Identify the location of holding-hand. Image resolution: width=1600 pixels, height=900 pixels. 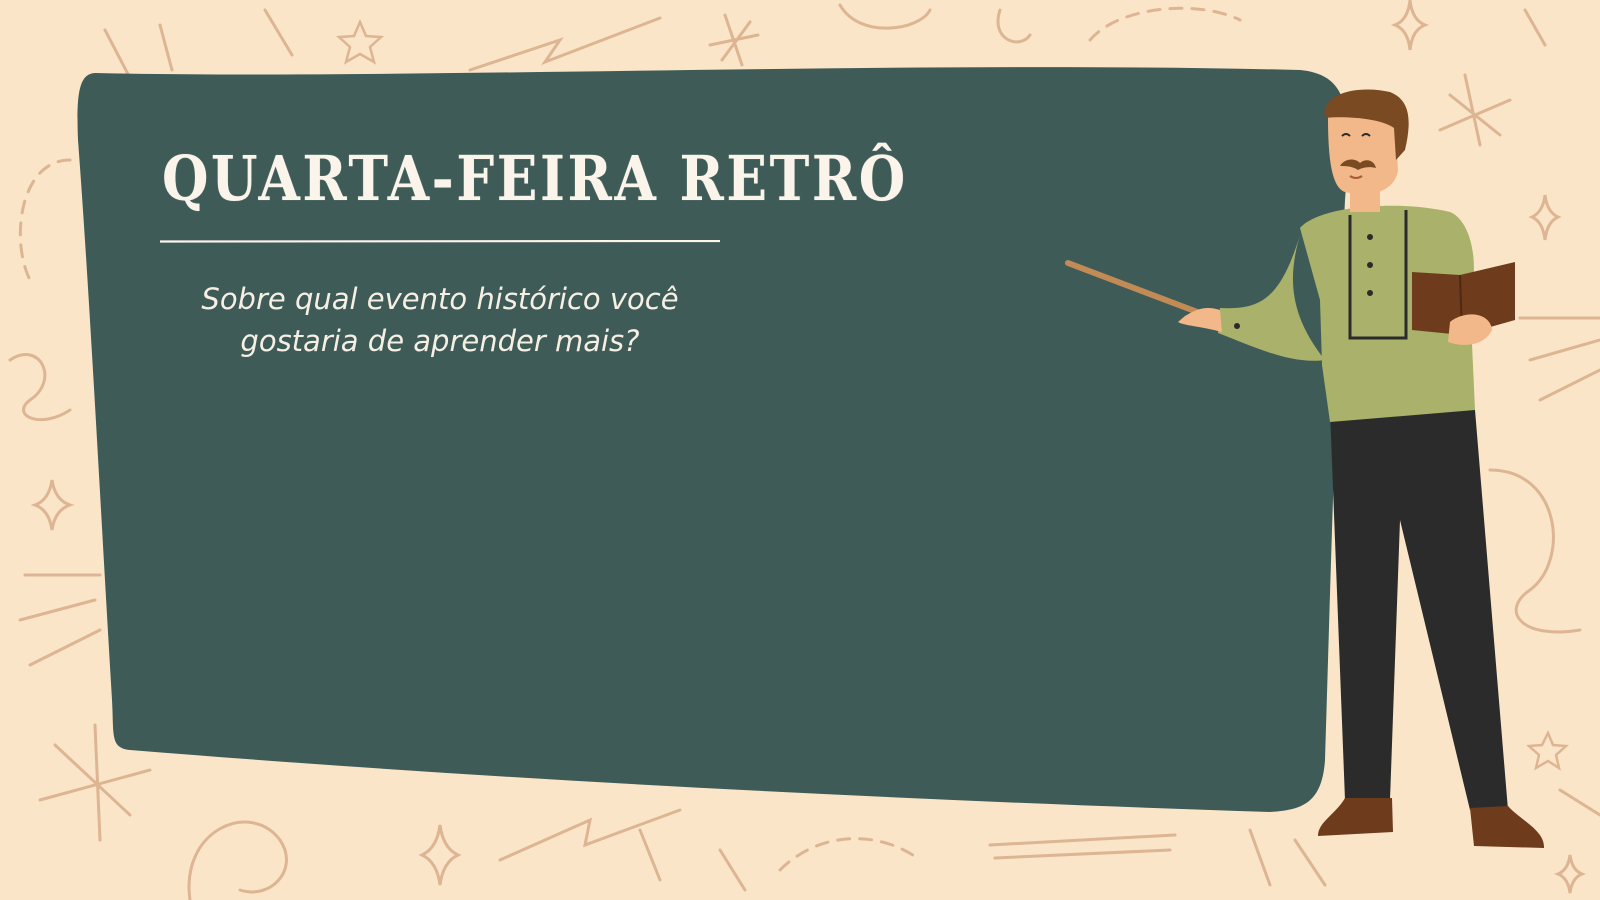
(1470, 329).